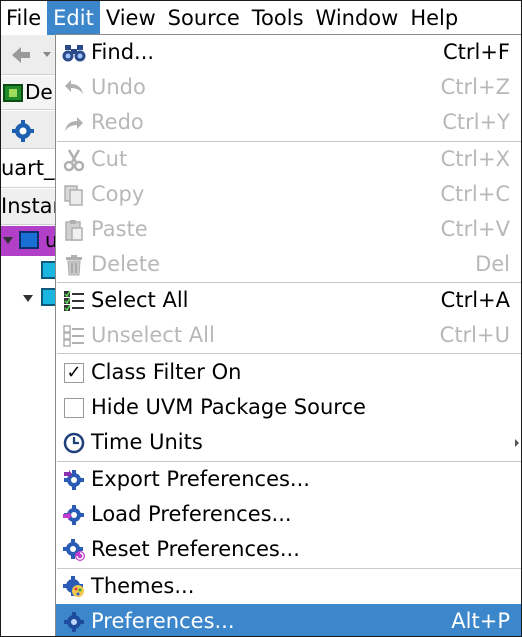  What do you see at coordinates (475, 229) in the screenshot?
I see `menu-item-shortcut: Ctrl+V` at bounding box center [475, 229].